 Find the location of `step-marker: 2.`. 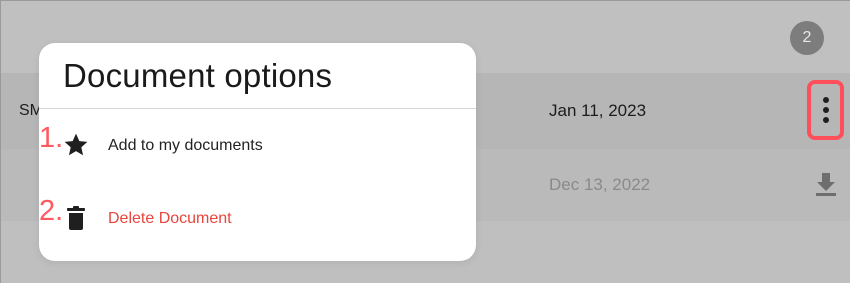

step-marker: 2. is located at coordinates (51, 211).